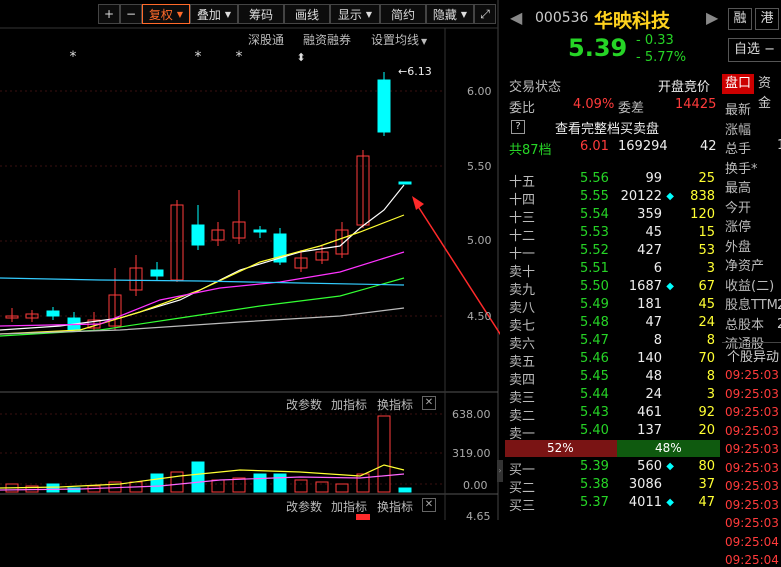 This screenshot has height=567, width=781. Describe the element at coordinates (327, 39) in the screenshot. I see `rongzi-link: 融资融券` at that location.